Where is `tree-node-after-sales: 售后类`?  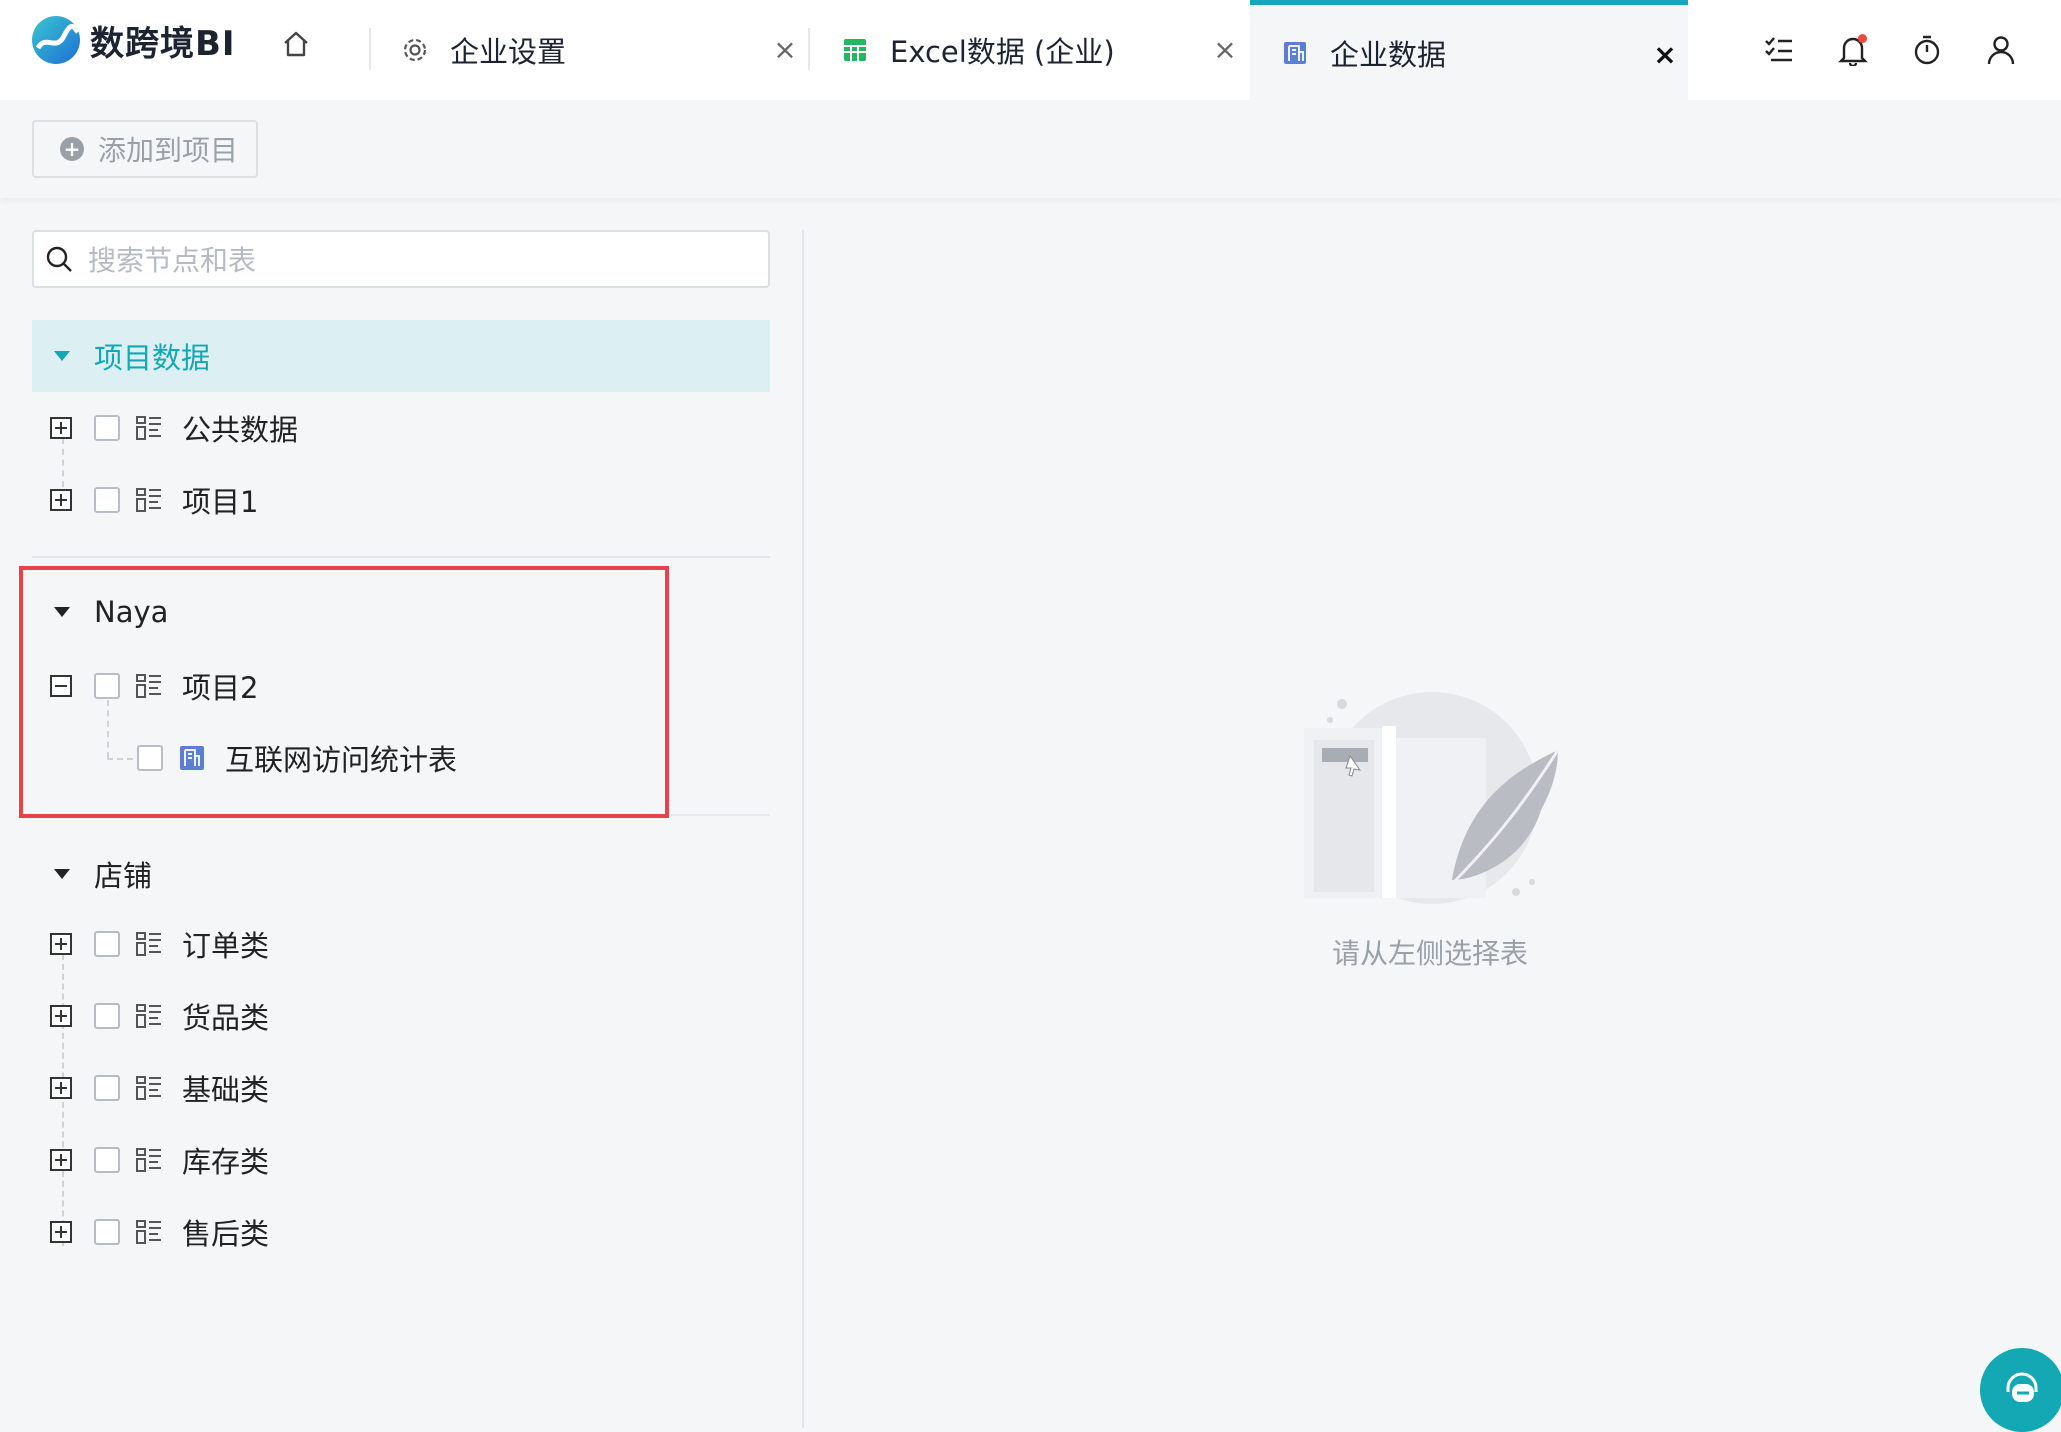 tree-node-after-sales: 售后类 is located at coordinates (159, 1232).